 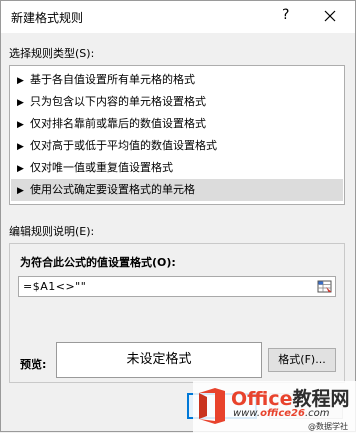 What do you see at coordinates (328, 426) in the screenshot?
I see `watermark-sub: @数据学社` at bounding box center [328, 426].